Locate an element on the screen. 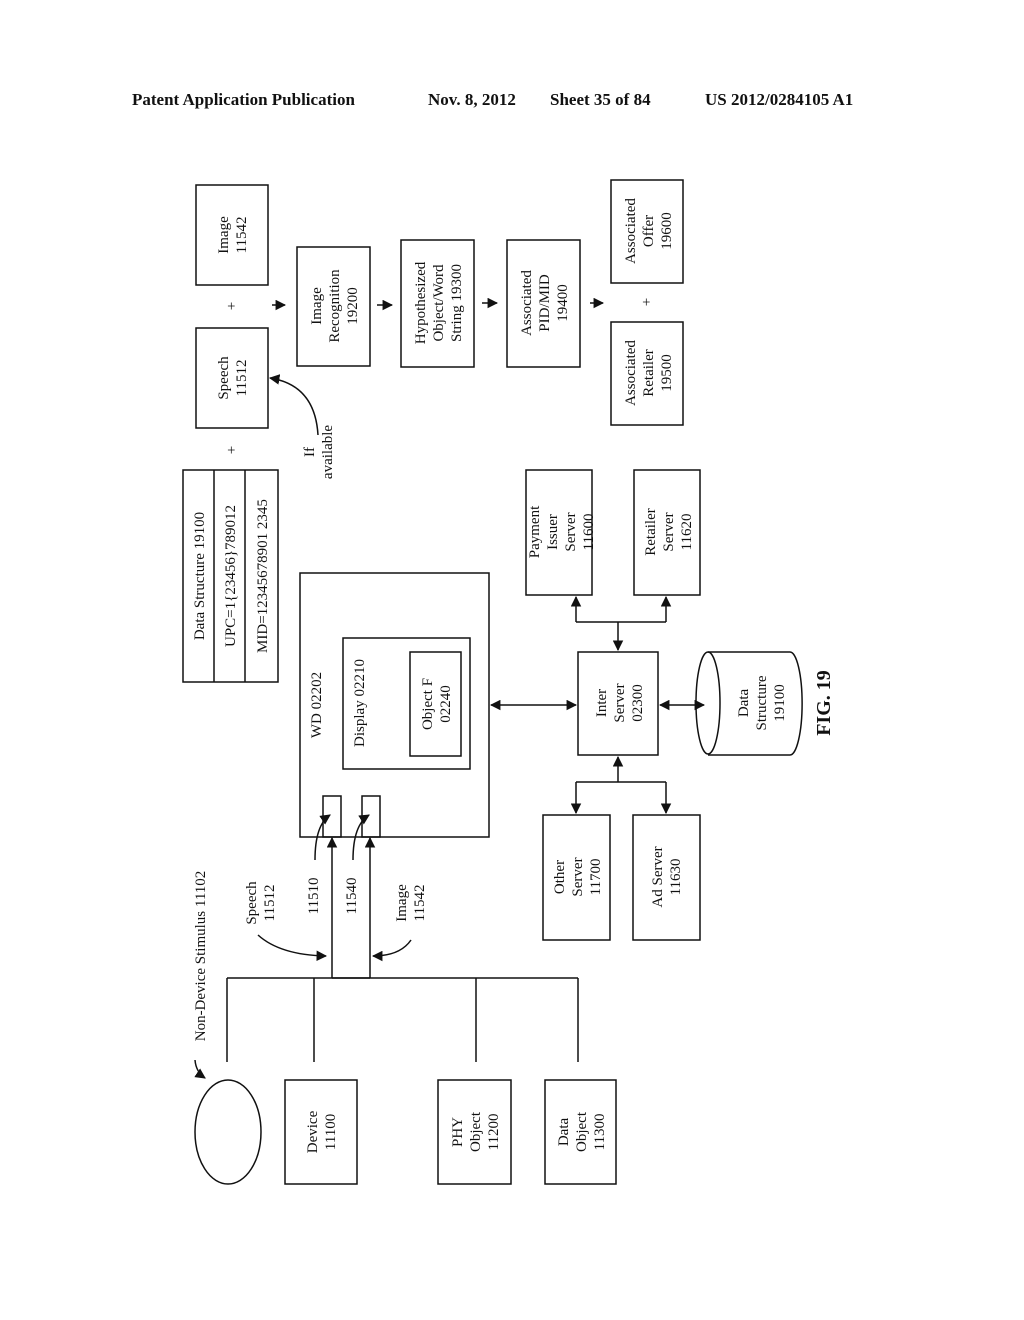 The height and width of the screenshot is (1320, 1024). object-f-label: Object F 02240 is located at coordinates (437, 704).